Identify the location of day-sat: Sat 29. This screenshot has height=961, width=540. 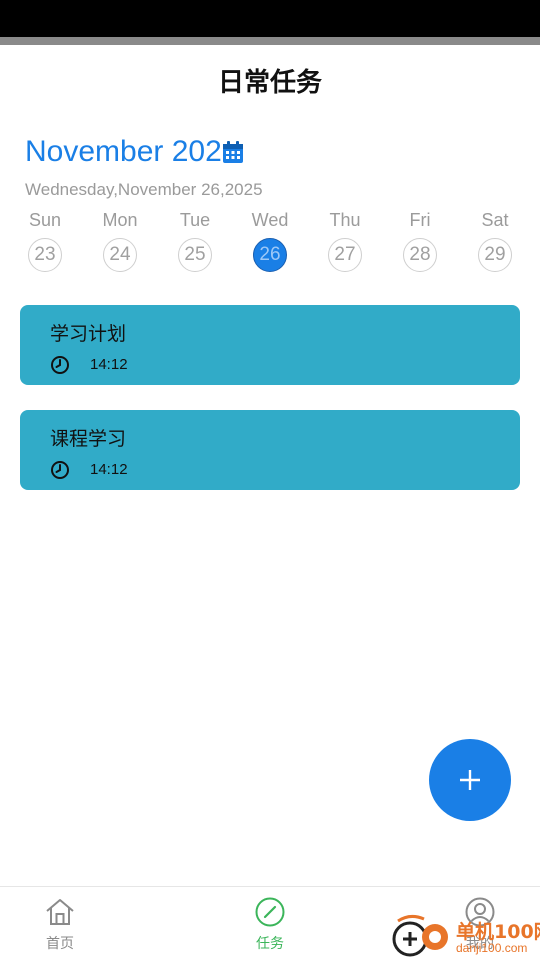
(495, 240).